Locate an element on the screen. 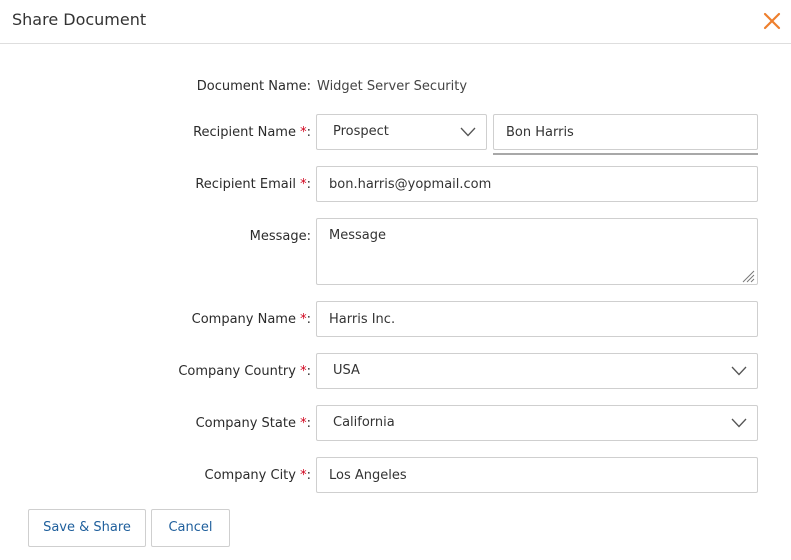 This screenshot has width=791, height=560. dialog-header: Share Document is located at coordinates (395, 22).